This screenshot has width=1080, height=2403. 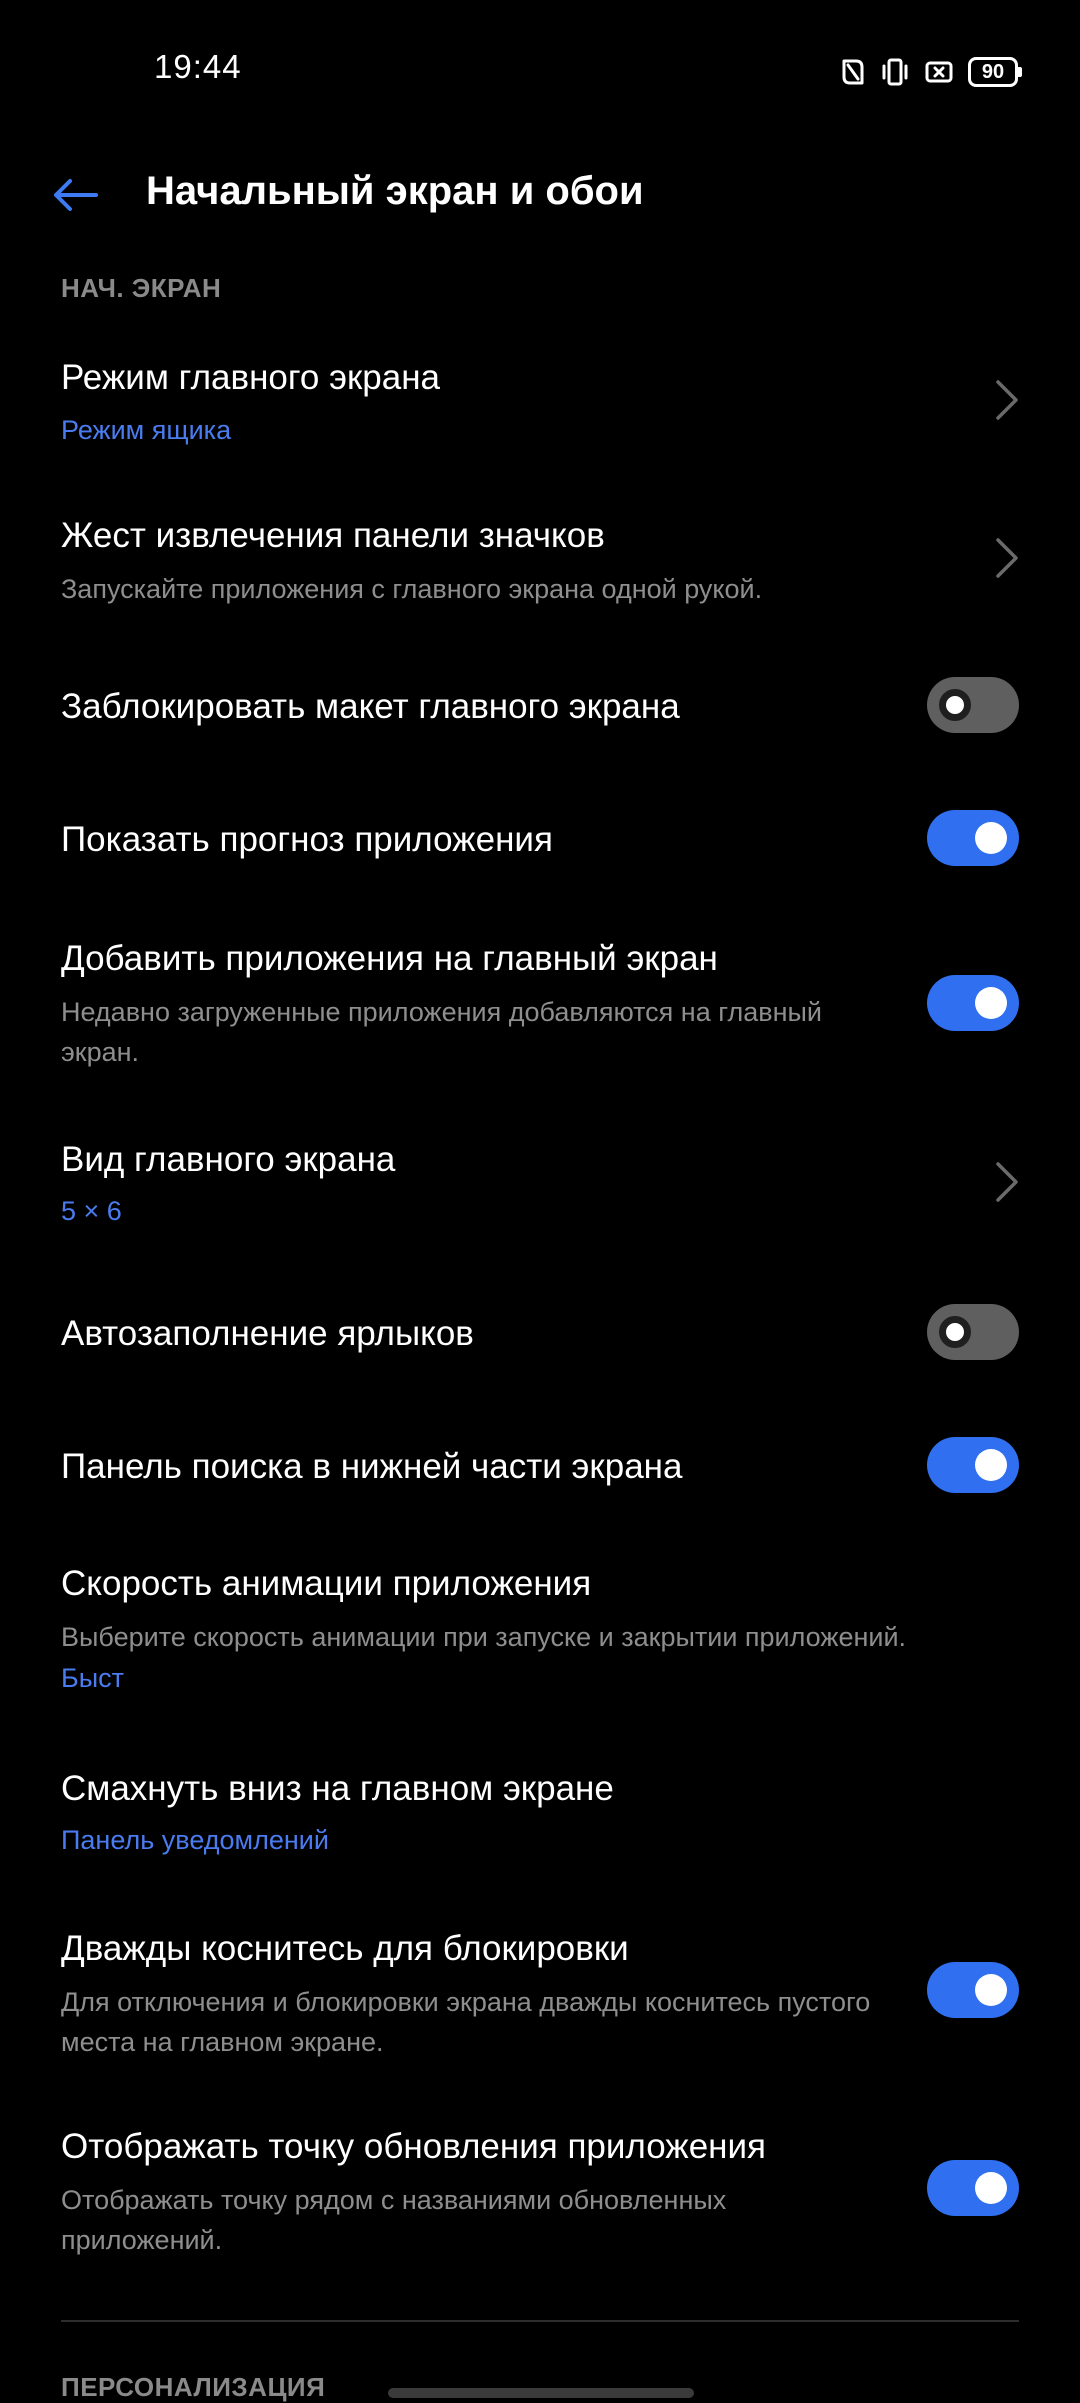 What do you see at coordinates (198, 66) in the screenshot?
I see `status-time: 19:44` at bounding box center [198, 66].